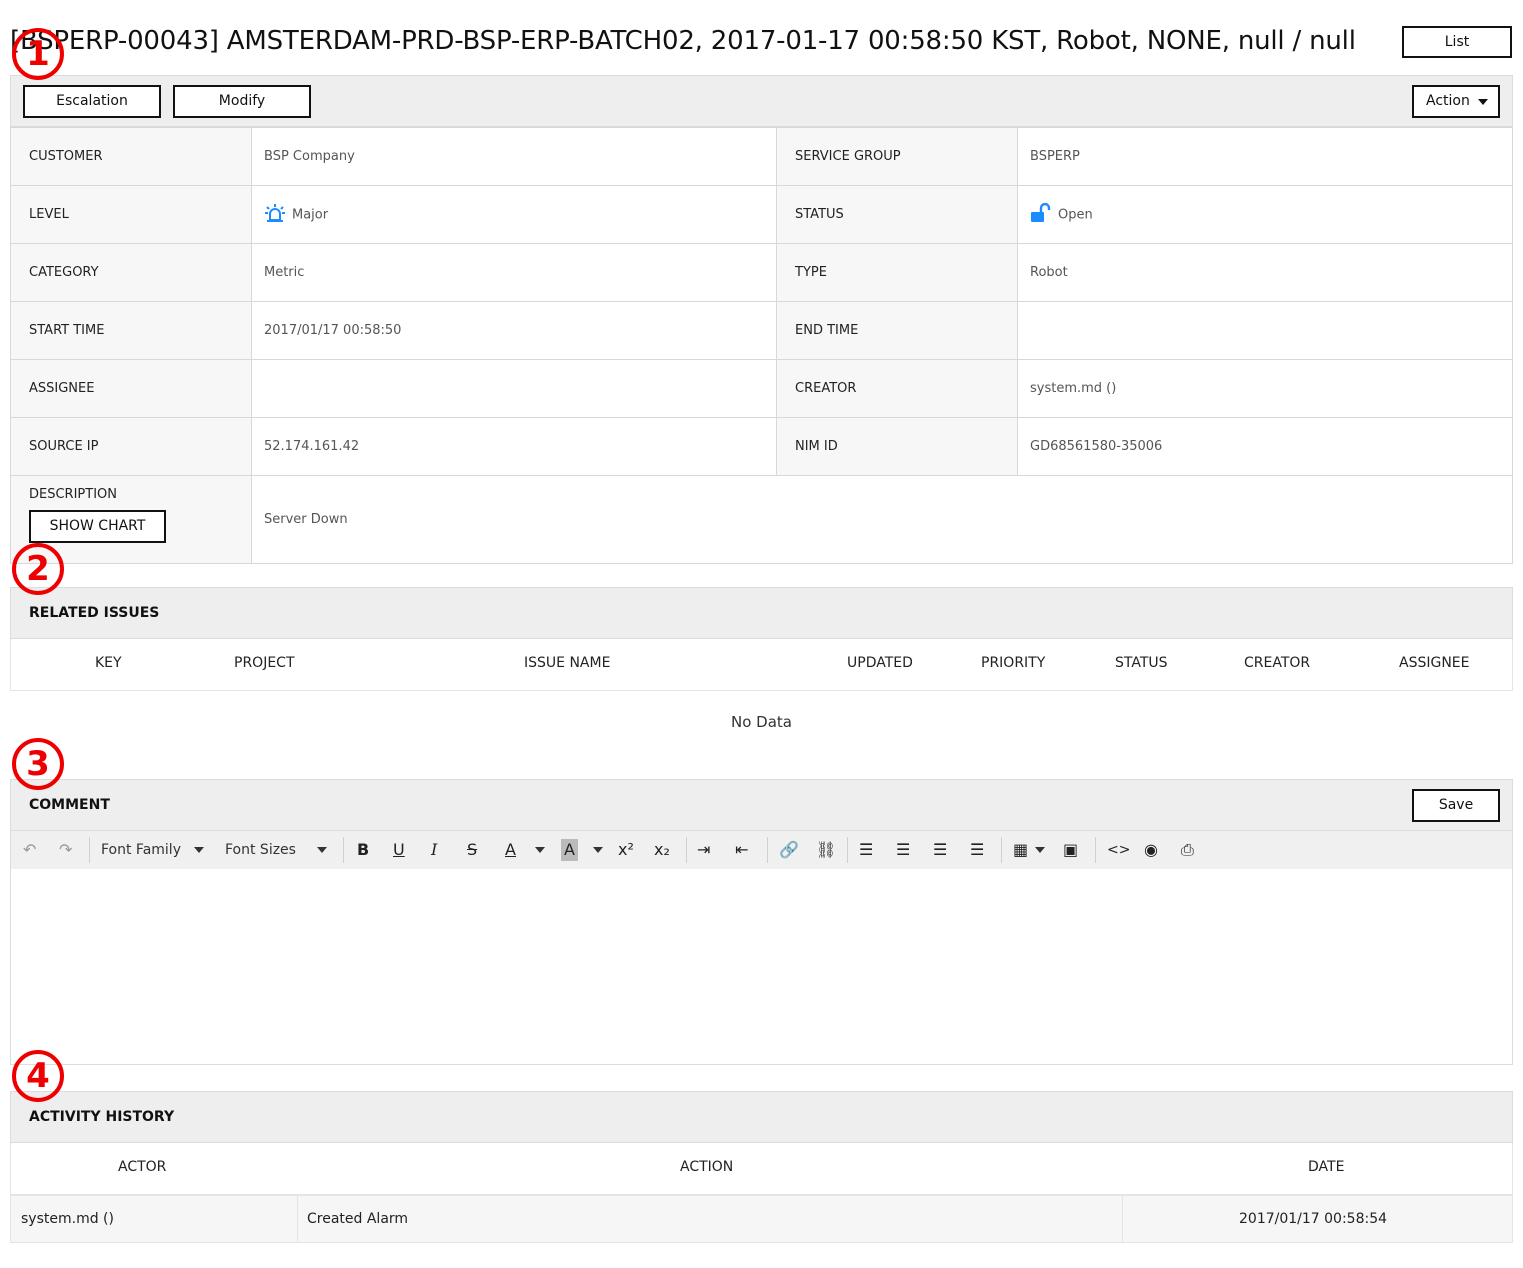 This screenshot has width=1523, height=1268. What do you see at coordinates (1118, 850) in the screenshot?
I see `code-view-icon: <>` at bounding box center [1118, 850].